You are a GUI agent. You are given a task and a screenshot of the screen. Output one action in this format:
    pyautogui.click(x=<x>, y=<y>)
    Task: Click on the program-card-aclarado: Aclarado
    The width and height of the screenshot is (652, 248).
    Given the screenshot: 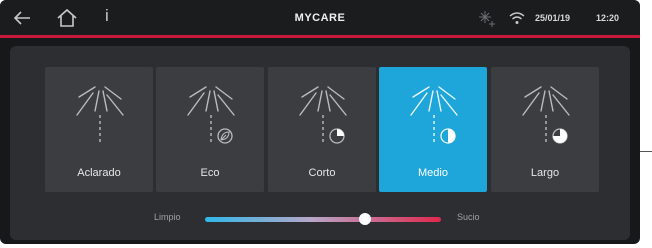 What is the action you would take?
    pyautogui.click(x=99, y=129)
    